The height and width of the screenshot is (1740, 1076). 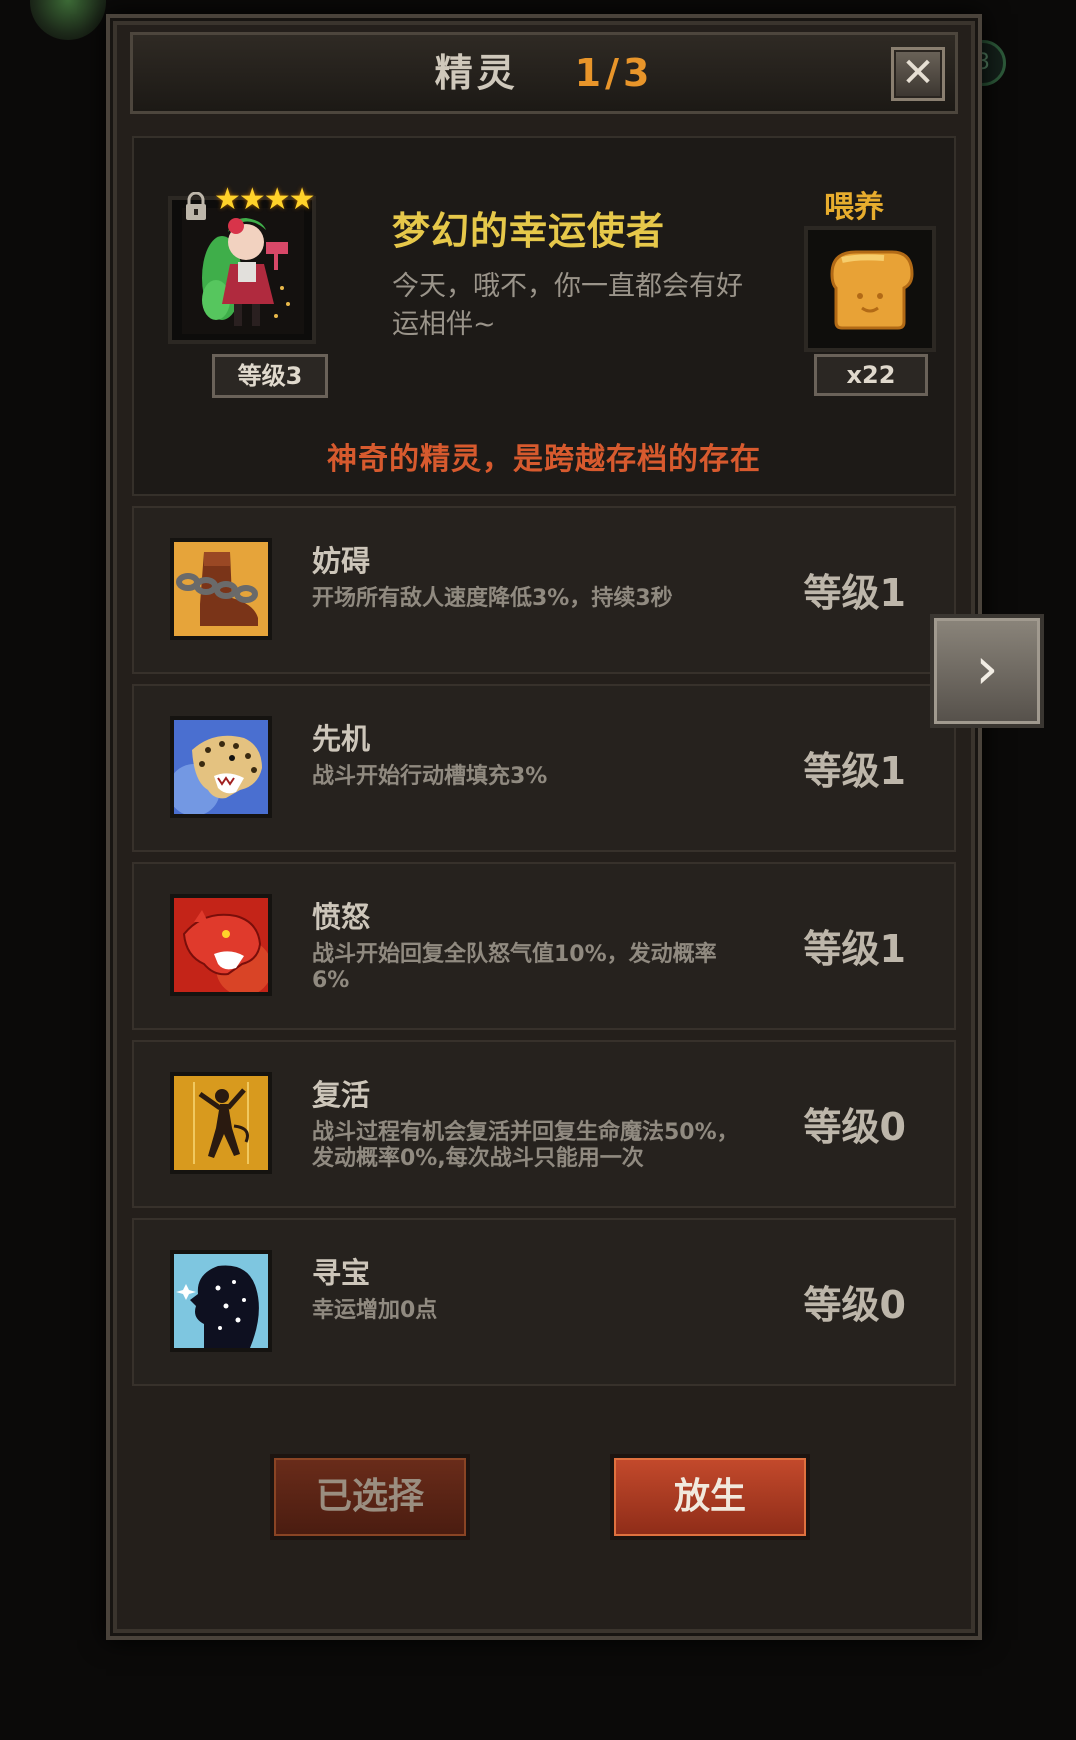 What do you see at coordinates (476, 73) in the screenshot?
I see `title-text: 精灵` at bounding box center [476, 73].